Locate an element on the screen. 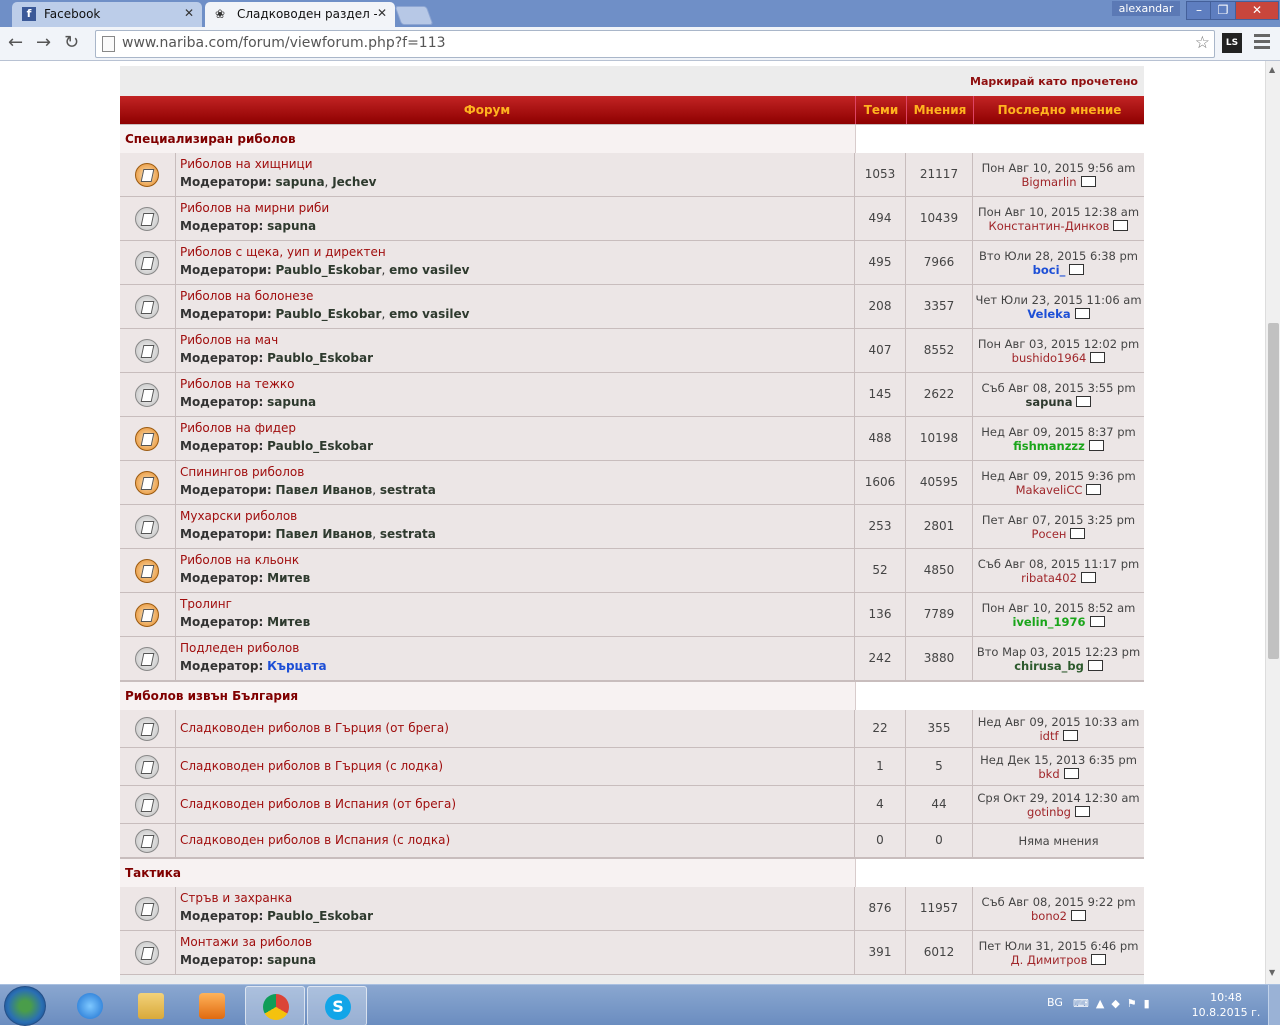 The height and width of the screenshot is (1026, 1280). last-post-author: fishmanzzz is located at coordinates (1049, 446).